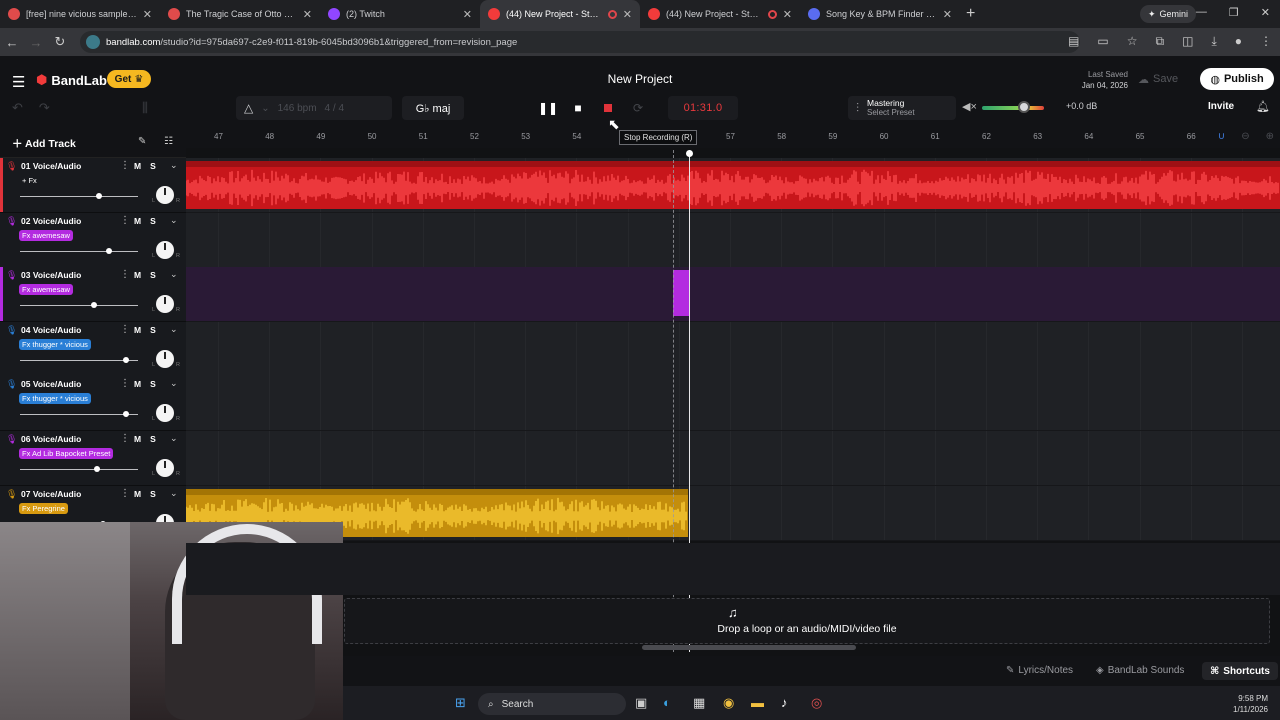 The width and height of the screenshot is (1280, 720). I want to click on mixer-icon: ☷, so click(168, 141).